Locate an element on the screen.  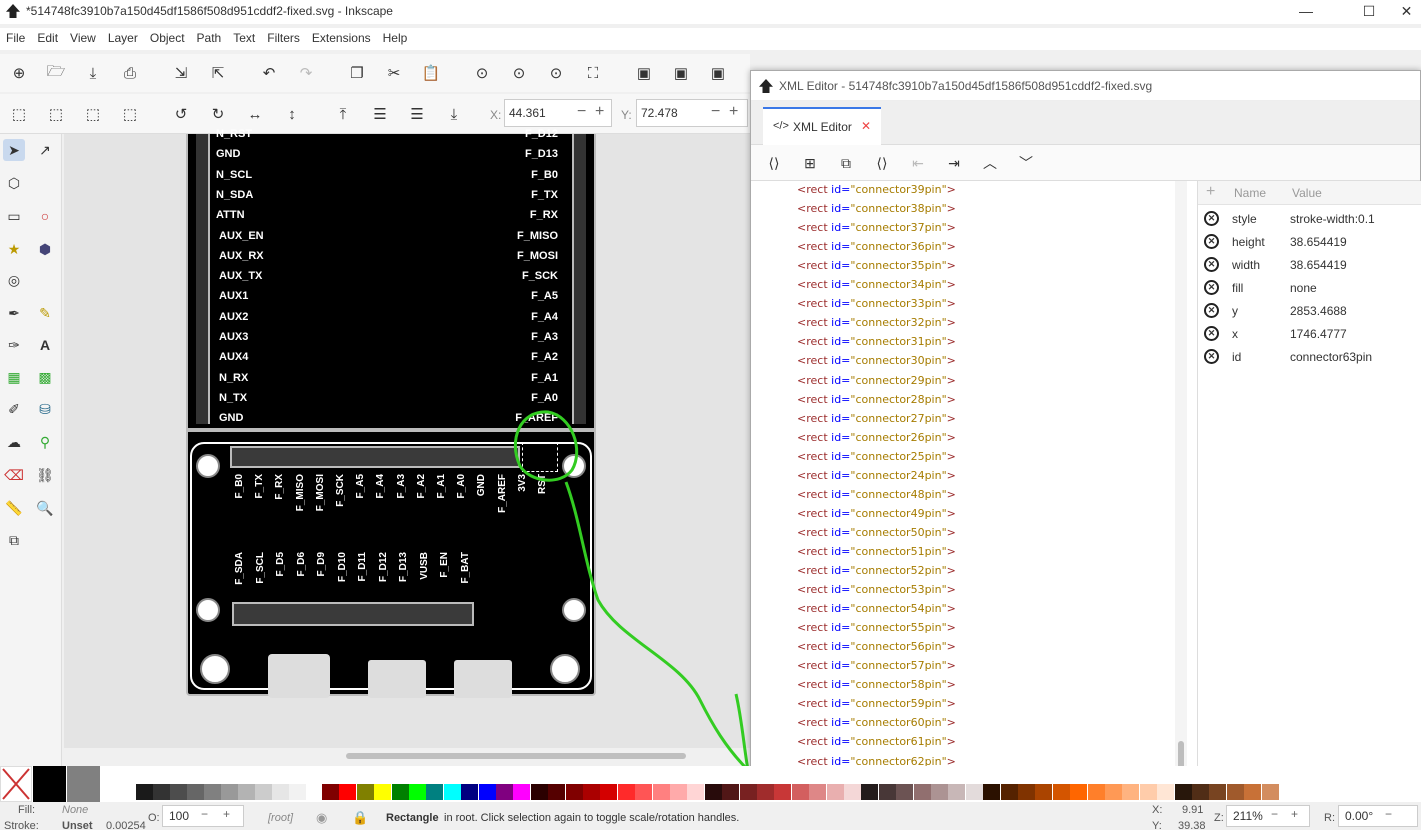
deselect-icon: ⬚ is located at coordinates (130, 114).